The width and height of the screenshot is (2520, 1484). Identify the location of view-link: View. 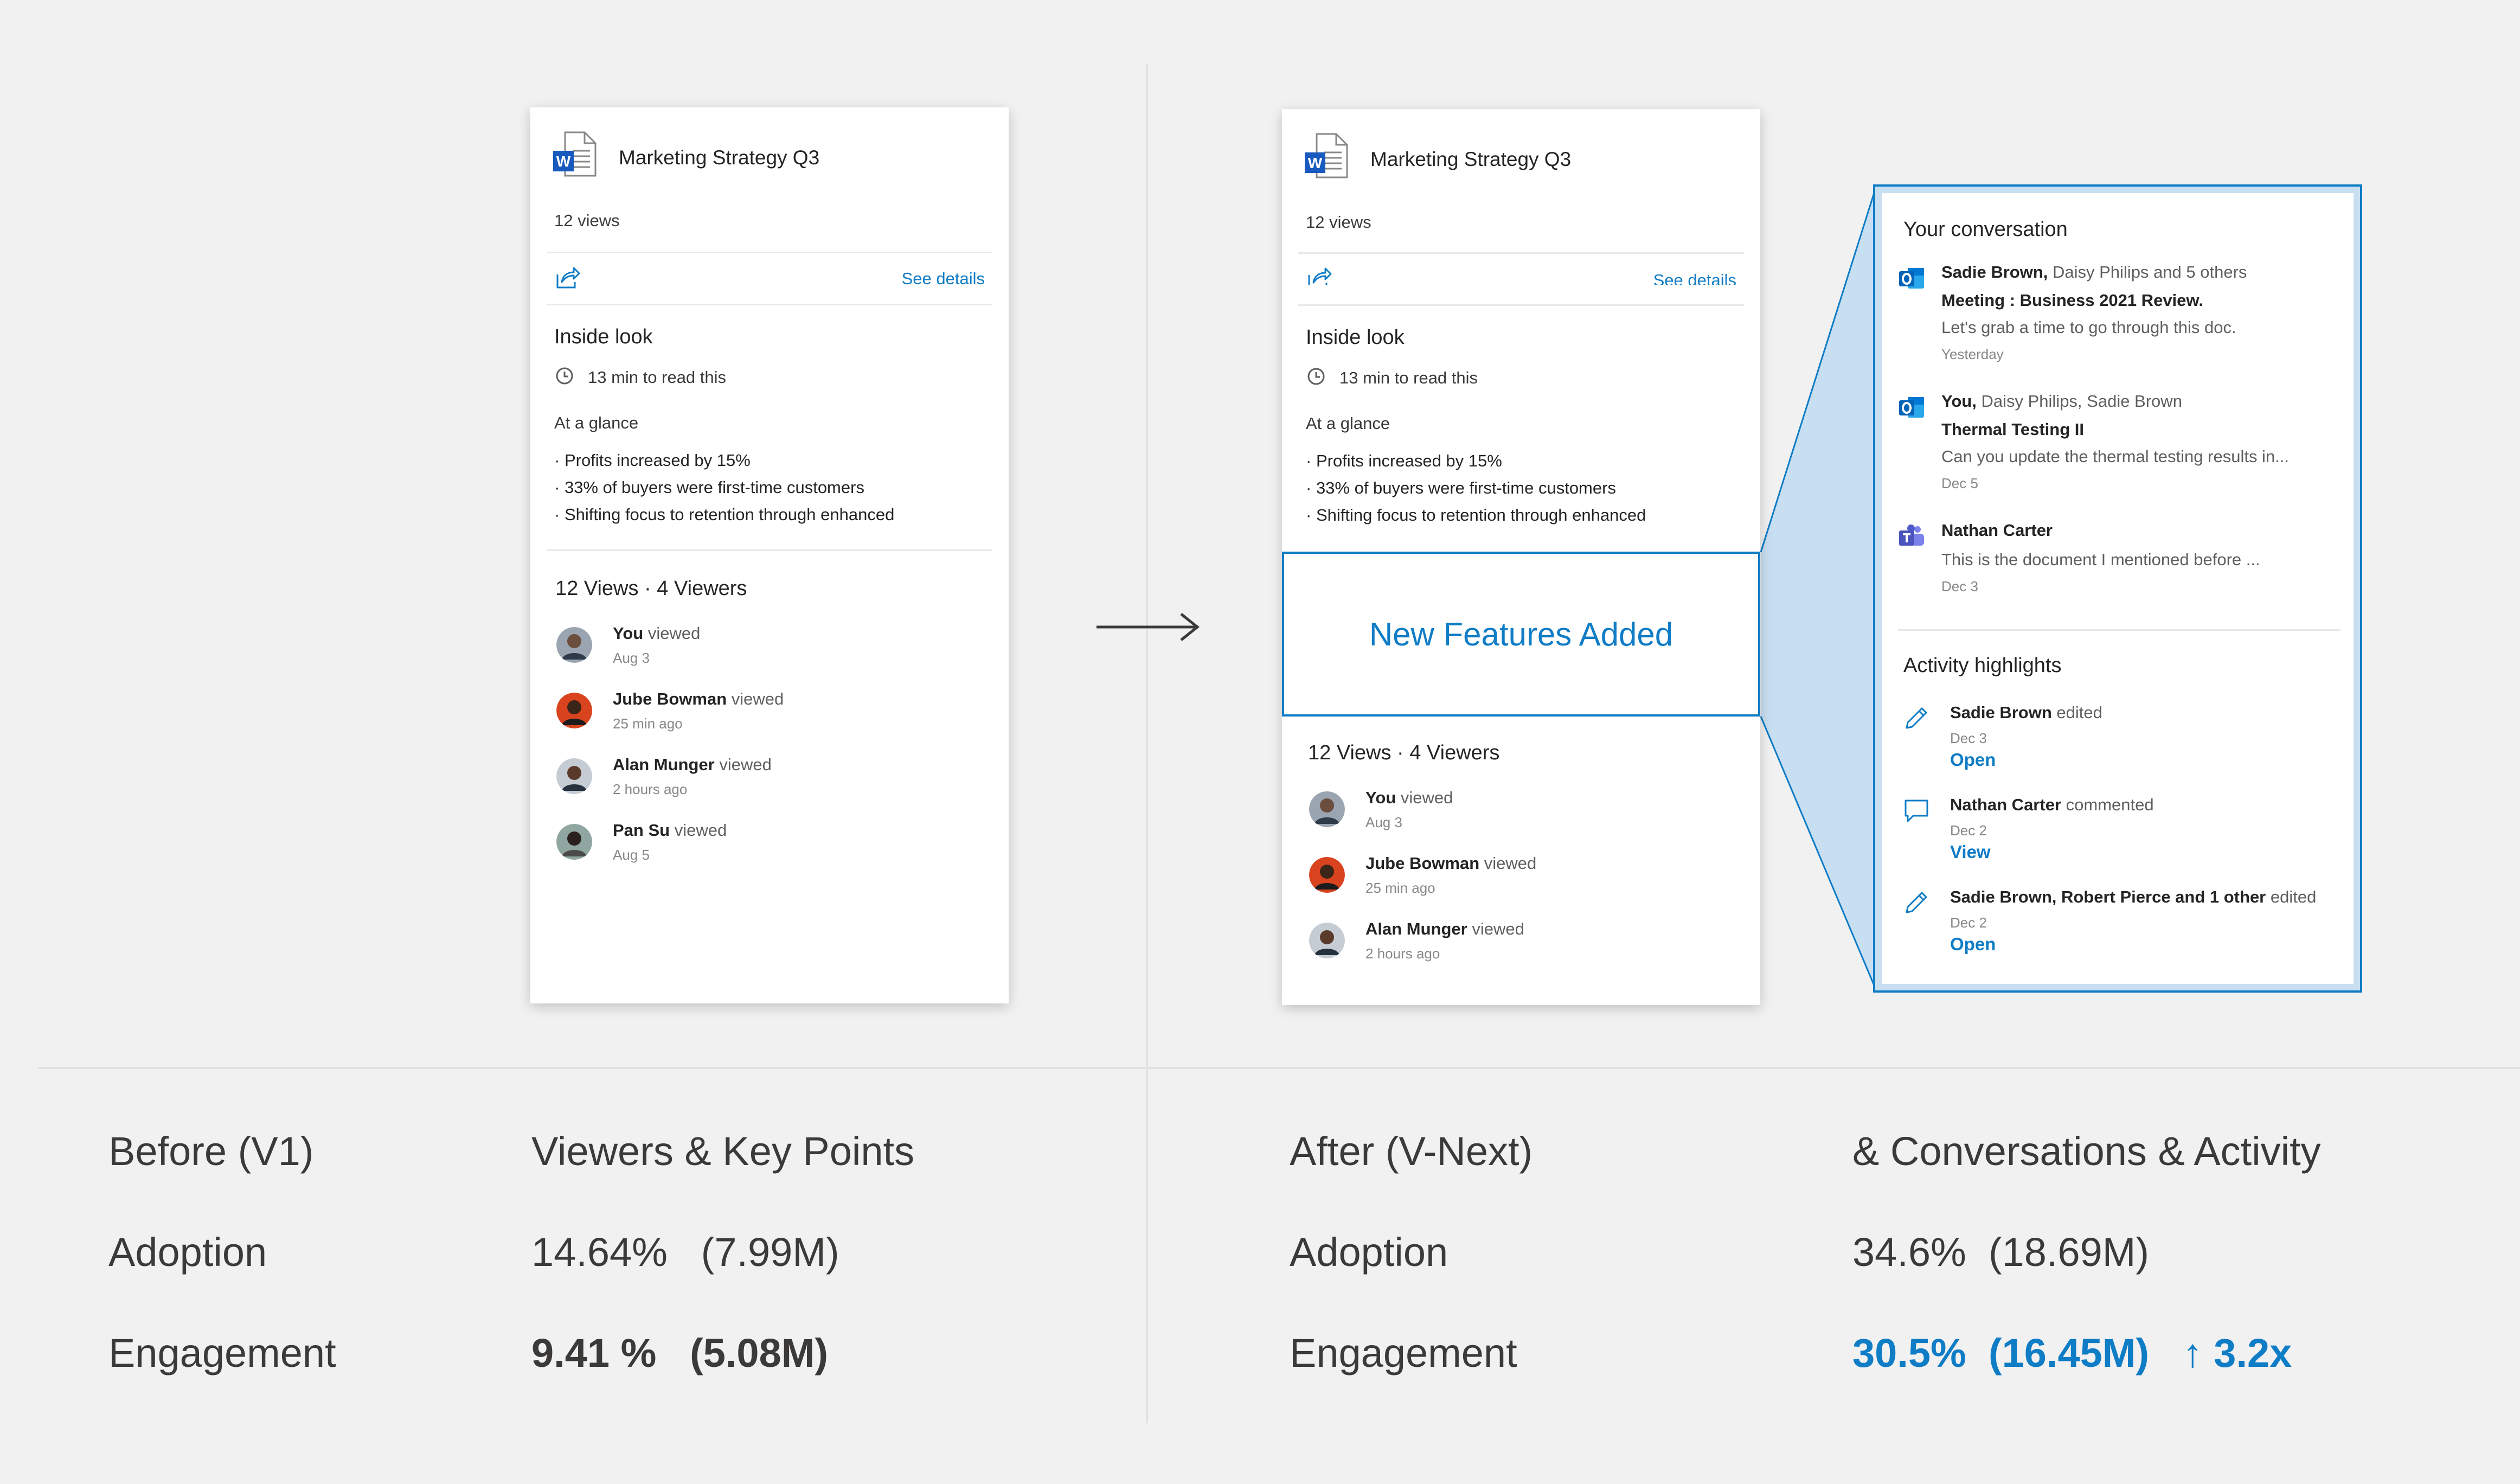
(1970, 852).